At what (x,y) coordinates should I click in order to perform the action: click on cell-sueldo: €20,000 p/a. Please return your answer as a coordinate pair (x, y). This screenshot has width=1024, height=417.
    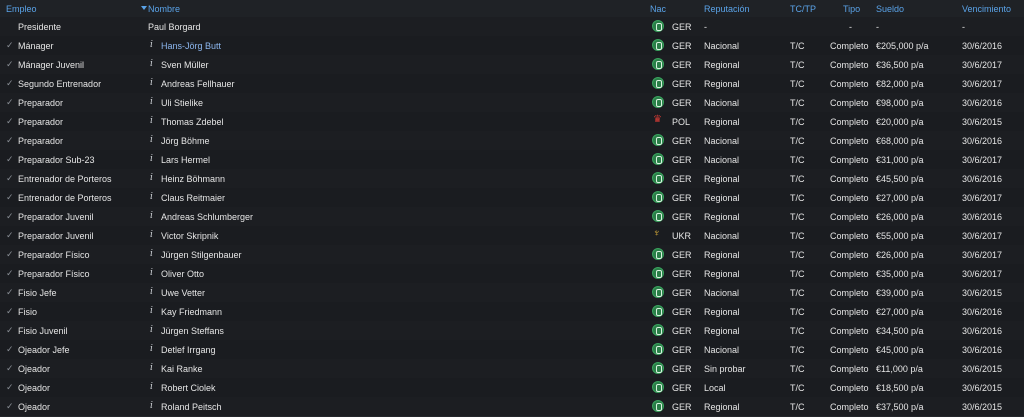
    Looking at the image, I should click on (900, 122).